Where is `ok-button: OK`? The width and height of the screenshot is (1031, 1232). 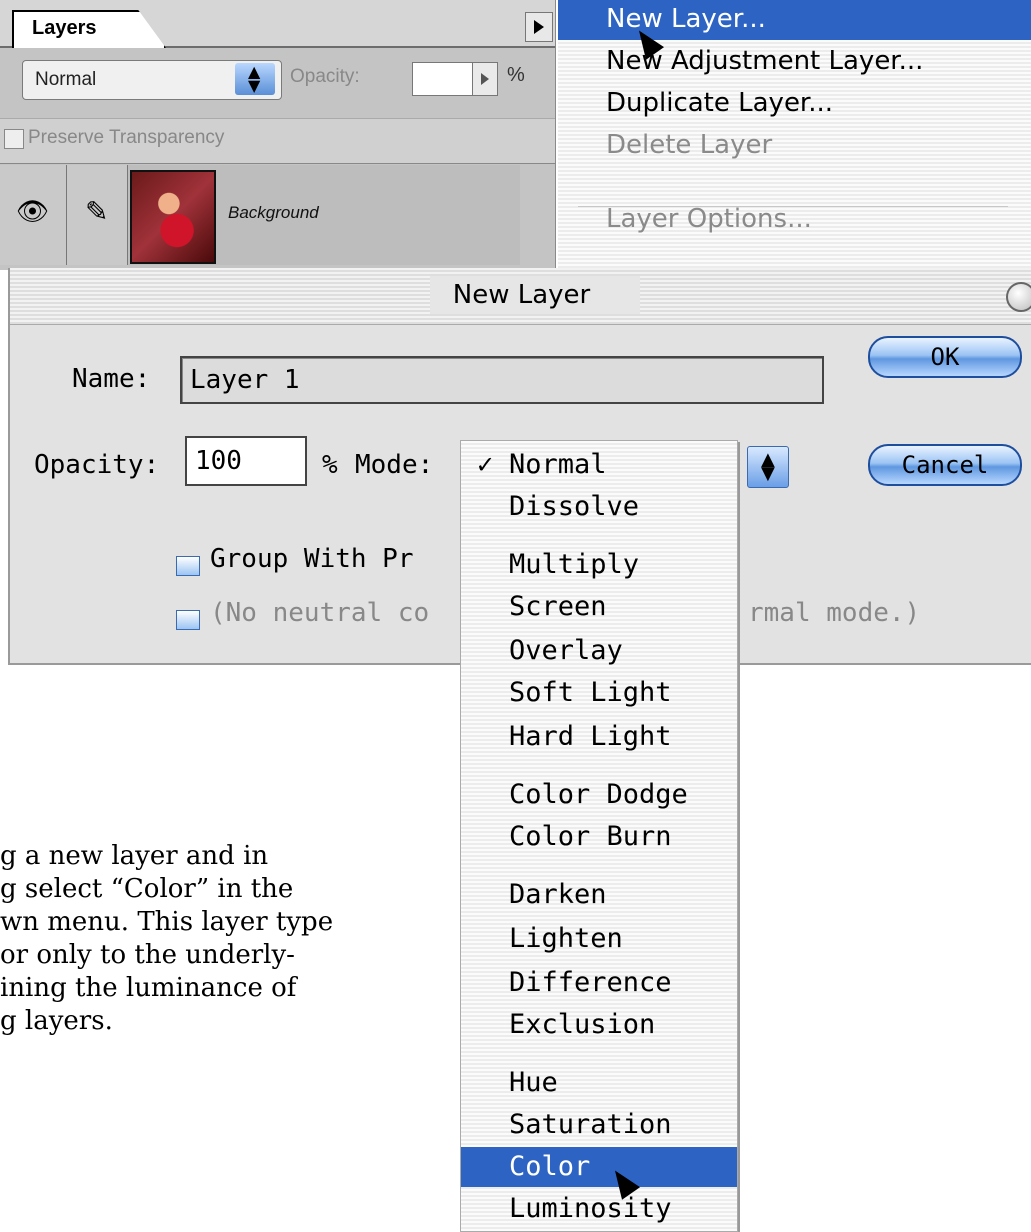
ok-button: OK is located at coordinates (945, 357).